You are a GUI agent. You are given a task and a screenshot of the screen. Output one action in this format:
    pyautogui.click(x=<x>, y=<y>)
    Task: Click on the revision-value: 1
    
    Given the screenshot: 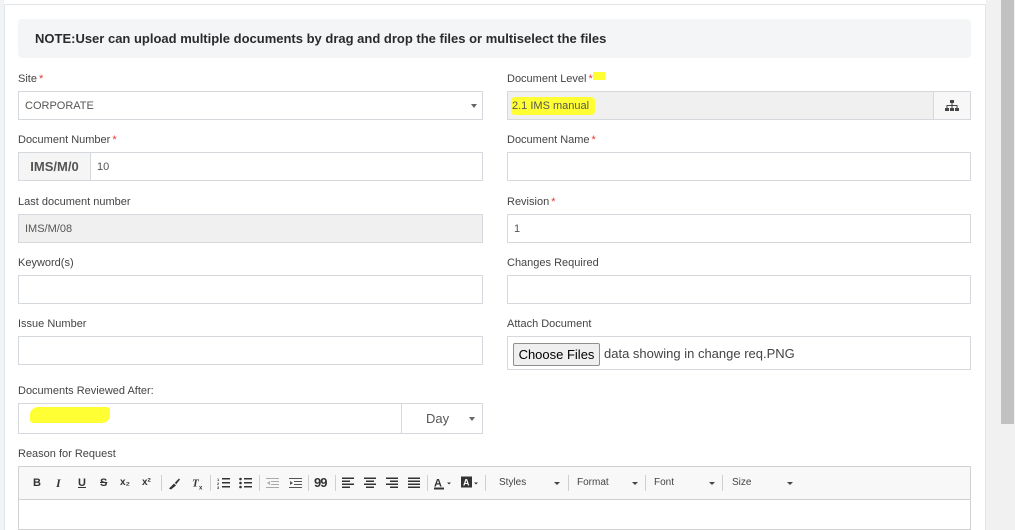 What is the action you would take?
    pyautogui.click(x=517, y=228)
    